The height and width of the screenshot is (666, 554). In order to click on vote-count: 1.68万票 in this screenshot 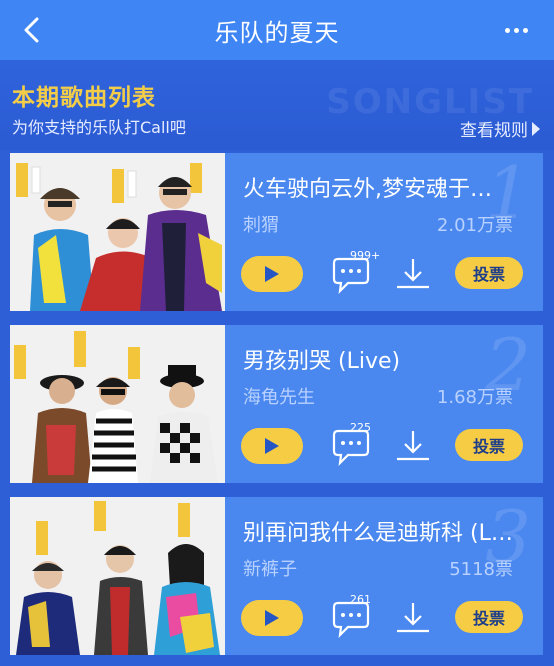, I will do `click(474, 397)`.